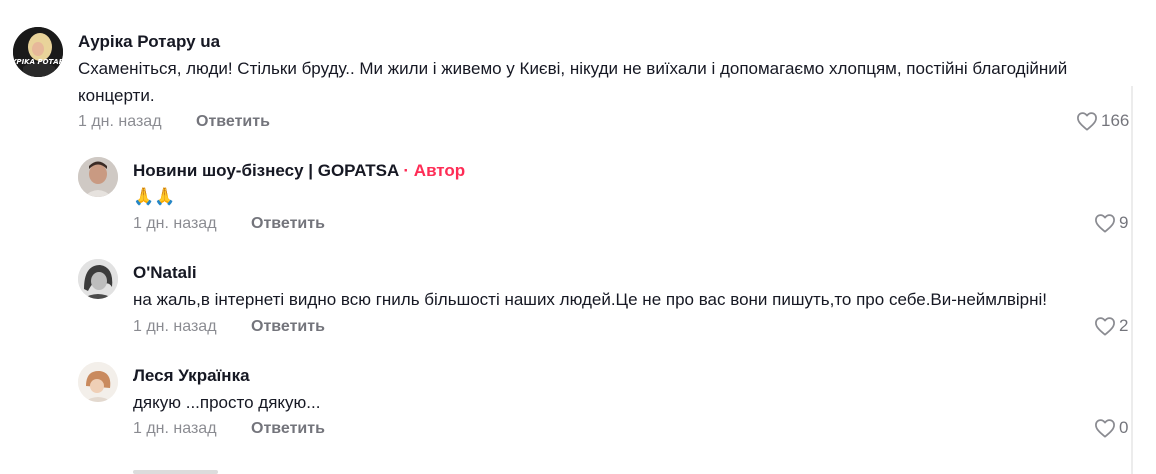  I want to click on like-count: 2, so click(1124, 325).